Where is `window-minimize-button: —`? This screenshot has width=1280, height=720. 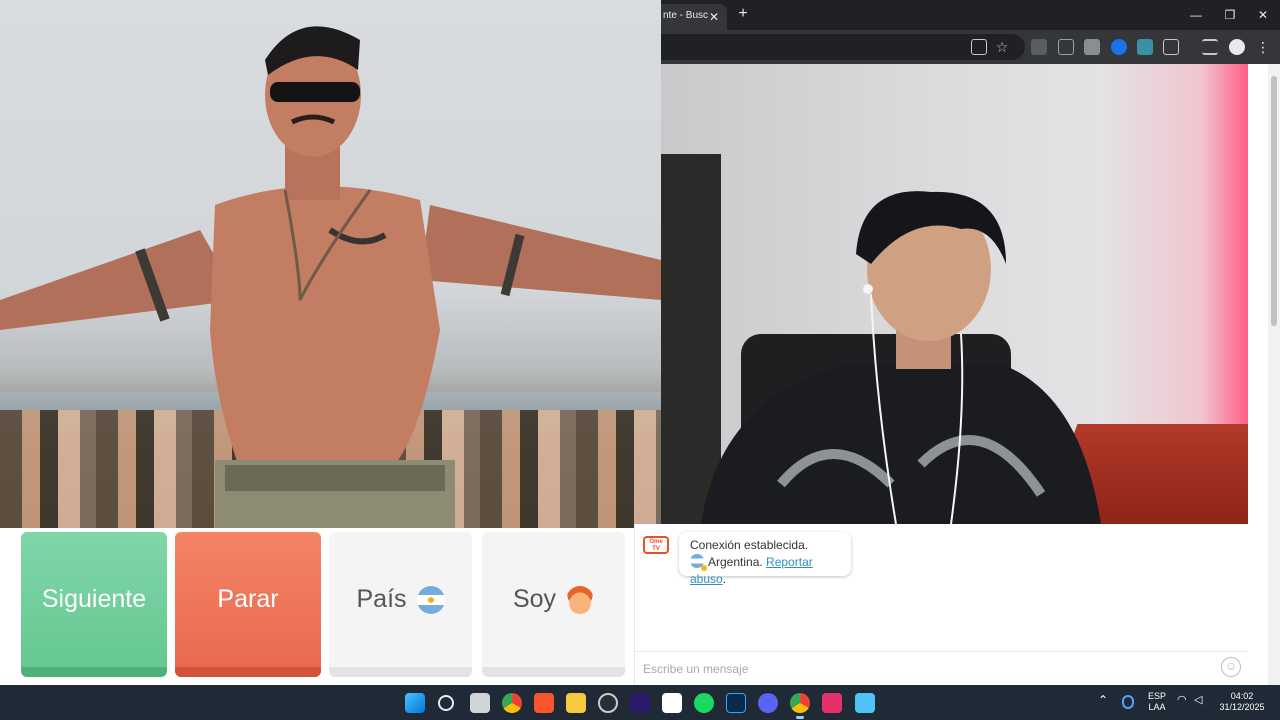
window-minimize-button: — is located at coordinates (1196, 15).